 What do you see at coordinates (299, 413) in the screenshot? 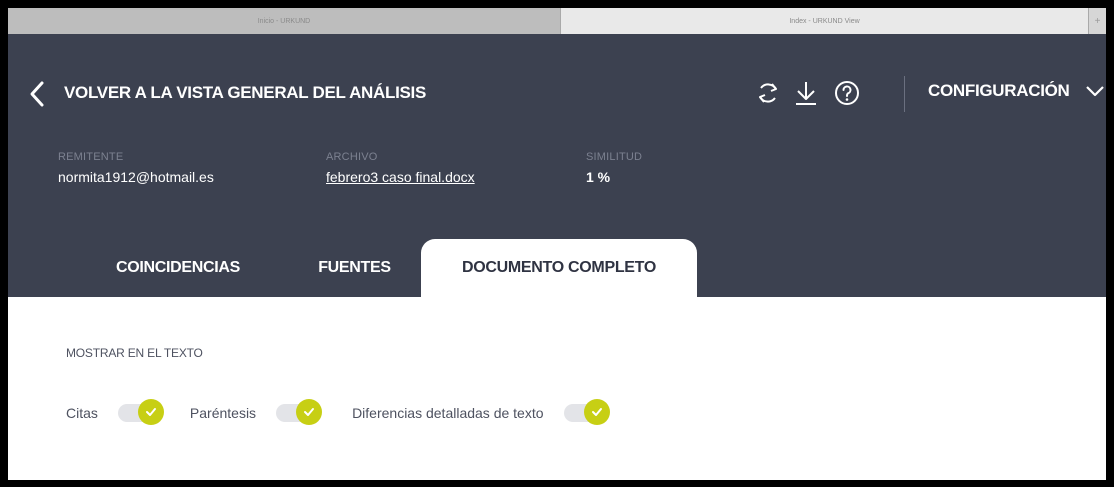
I see `toggle-parentesis` at bounding box center [299, 413].